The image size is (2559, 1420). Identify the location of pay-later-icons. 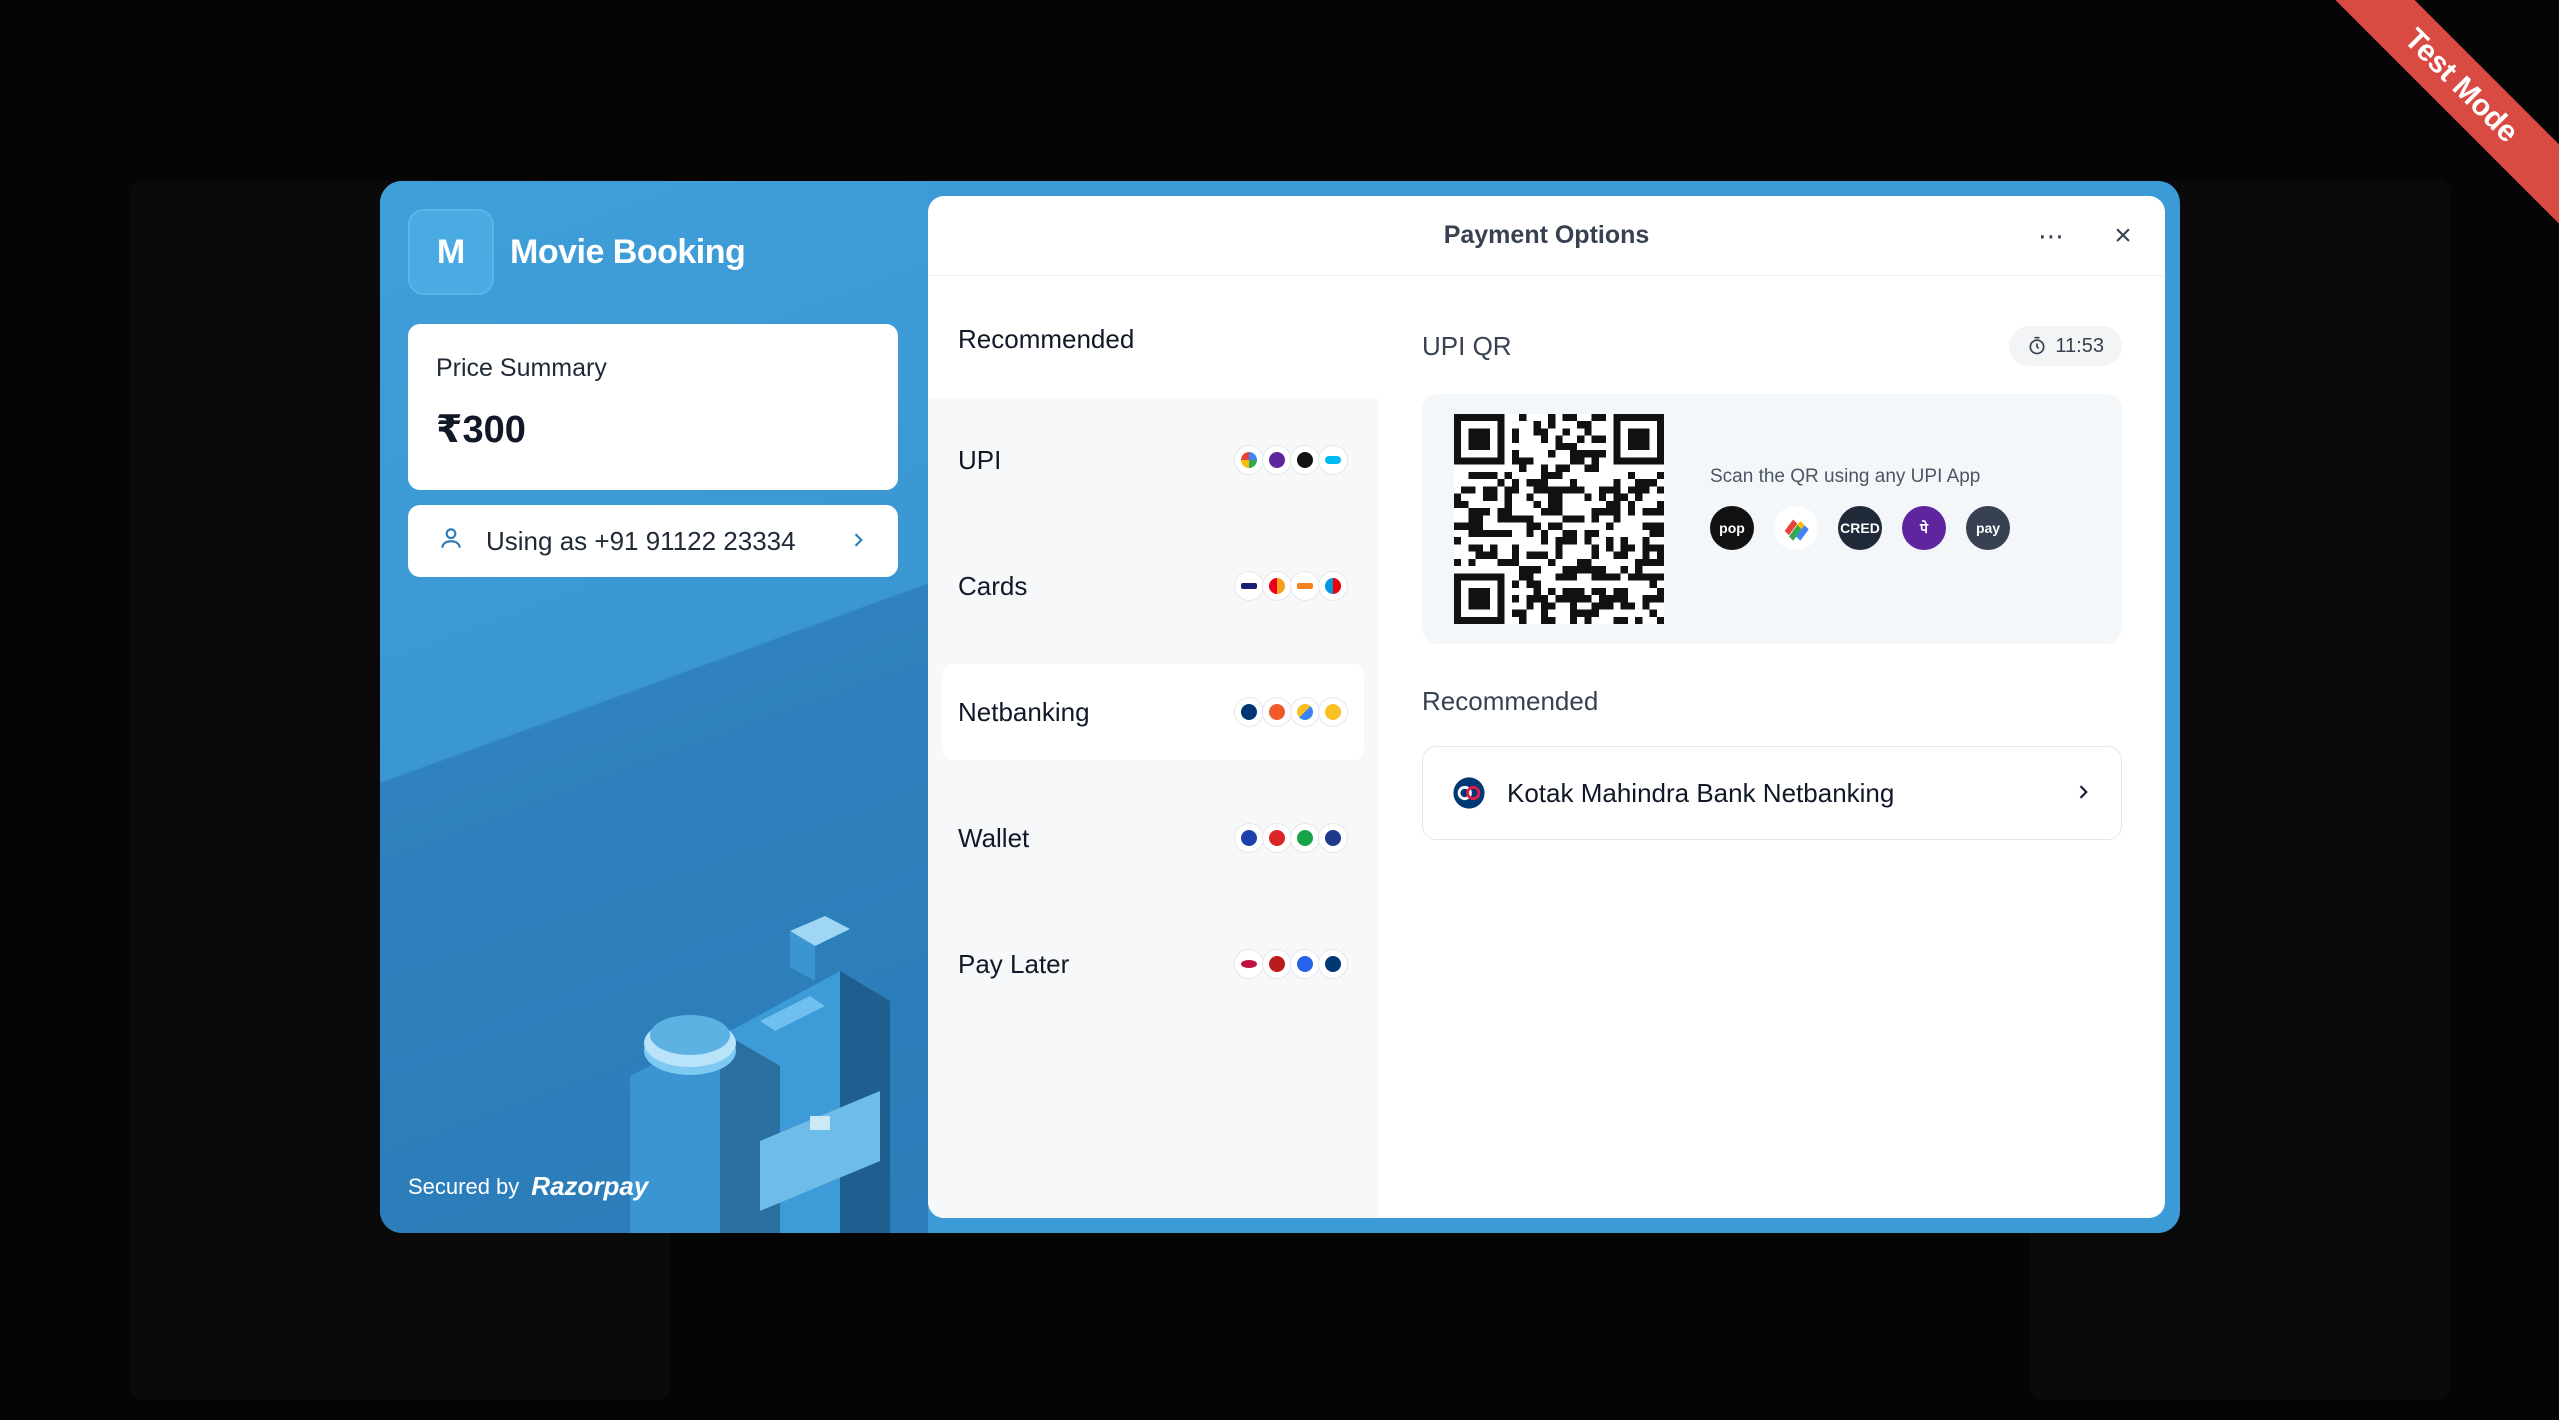
(1291, 964).